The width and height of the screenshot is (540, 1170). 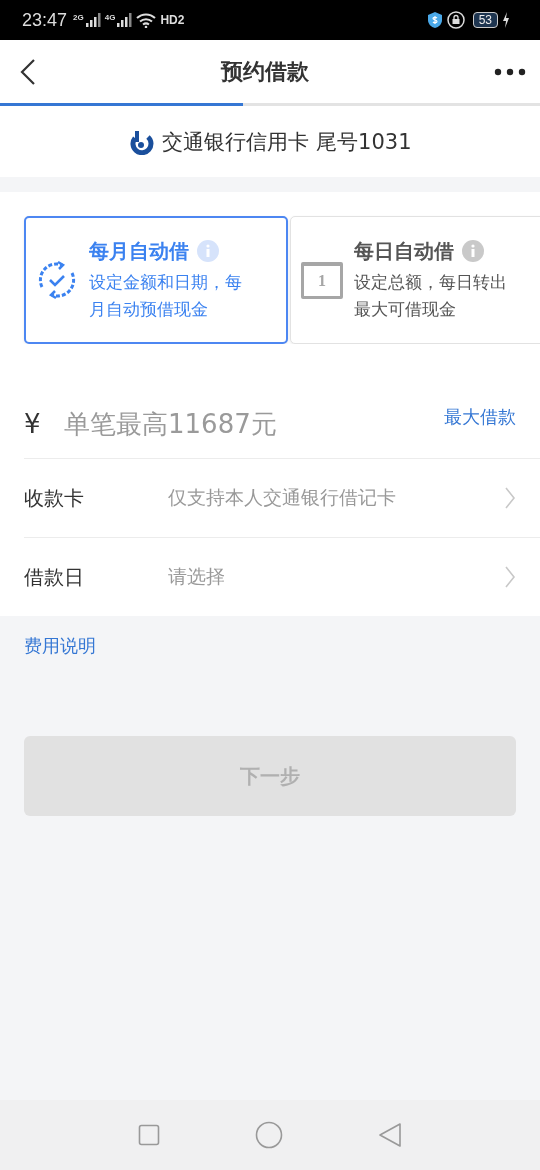 What do you see at coordinates (45, 20) in the screenshot?
I see `clock-time: 23:47` at bounding box center [45, 20].